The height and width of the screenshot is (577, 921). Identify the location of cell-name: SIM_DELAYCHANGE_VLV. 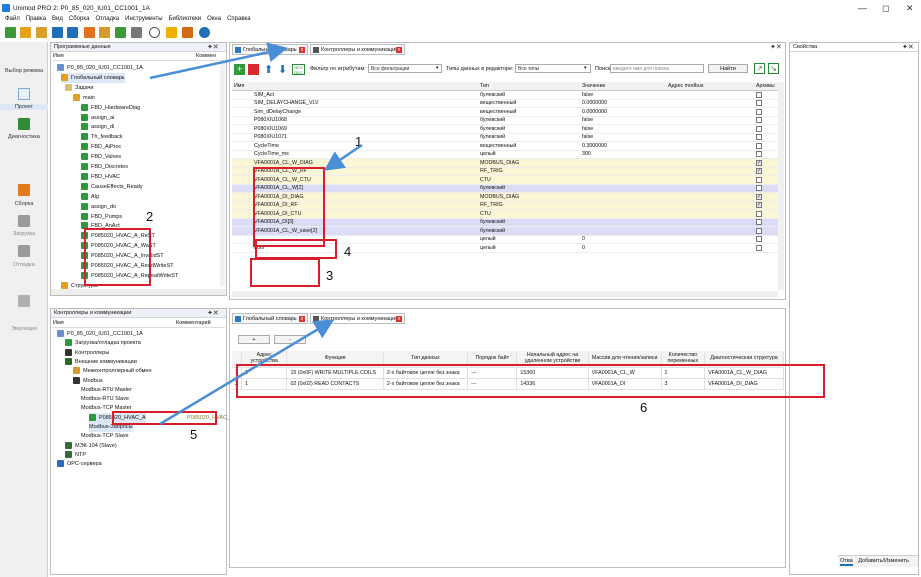
(355, 103).